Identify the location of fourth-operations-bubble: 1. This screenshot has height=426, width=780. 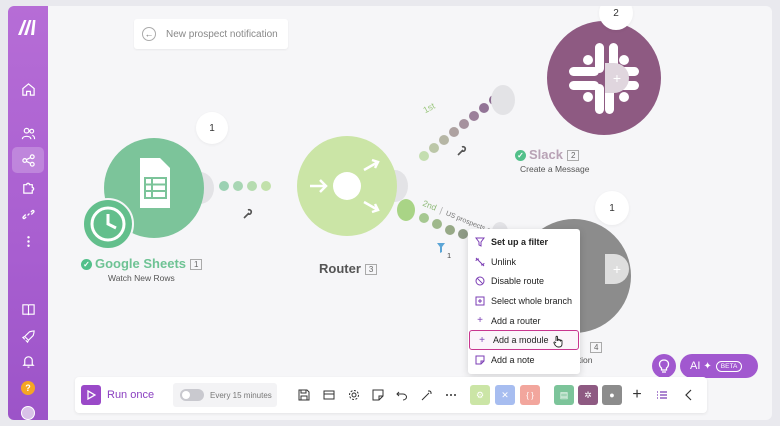
(612, 208).